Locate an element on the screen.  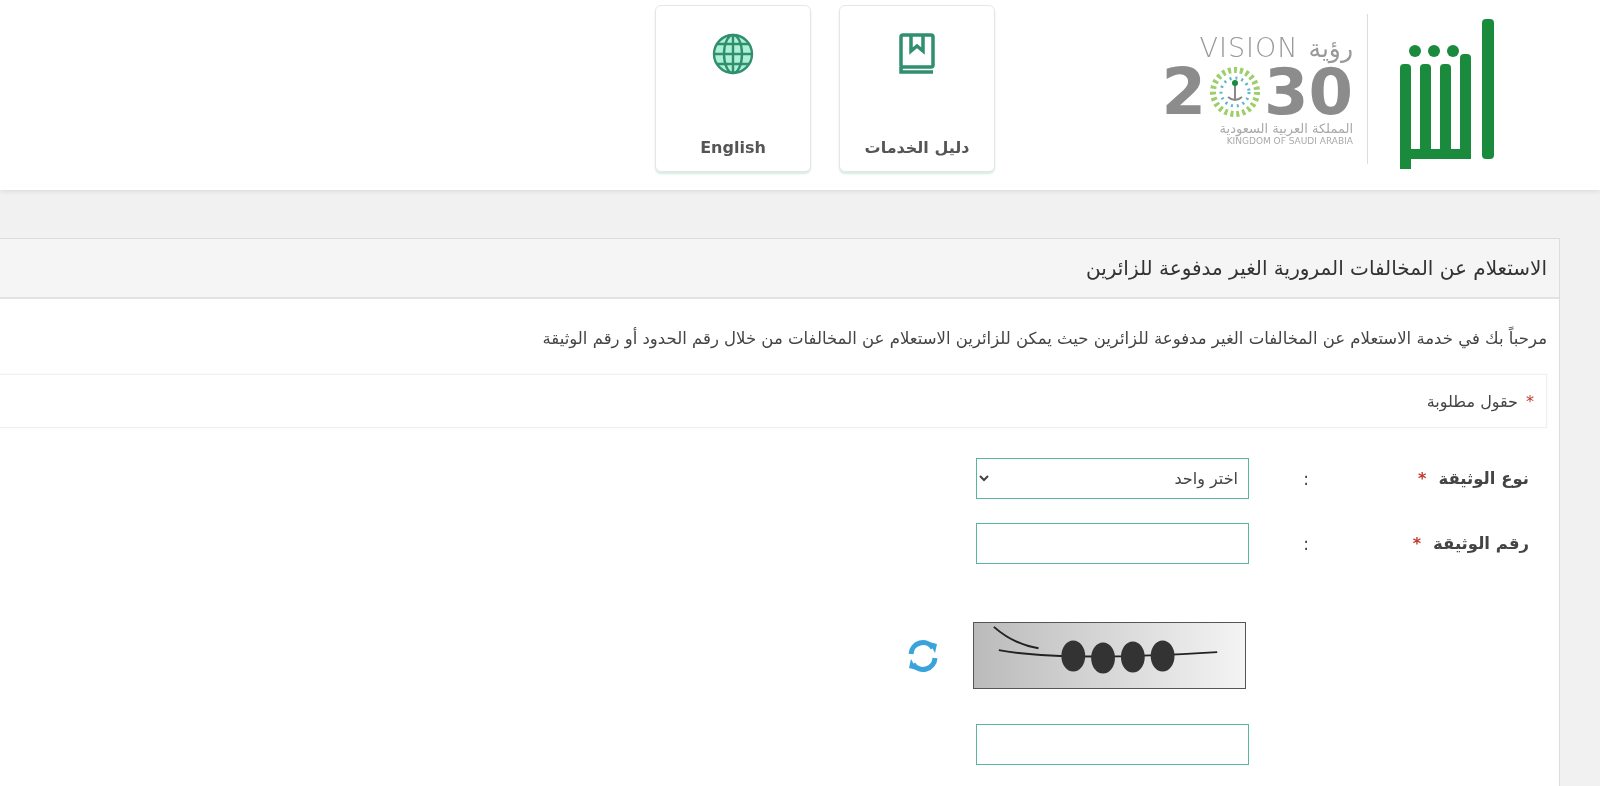
logo-year: 2 is located at coordinates (1183, 91).